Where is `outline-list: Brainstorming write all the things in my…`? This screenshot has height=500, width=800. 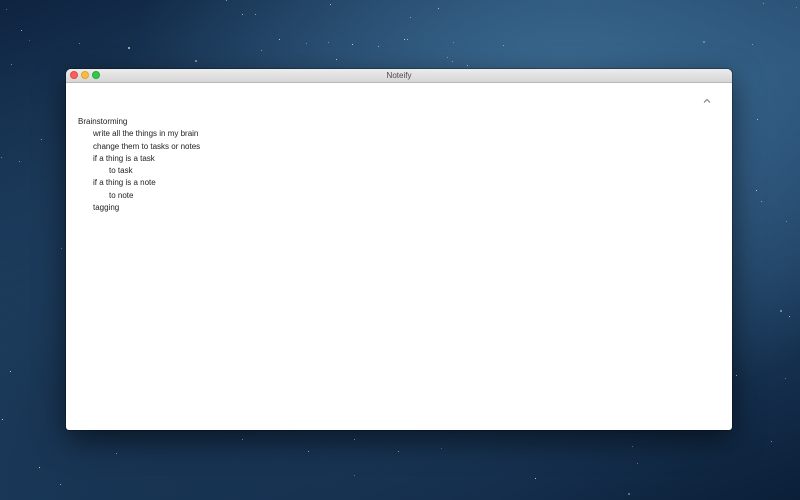
outline-list: Brainstorming write all the things in my… is located at coordinates (139, 165).